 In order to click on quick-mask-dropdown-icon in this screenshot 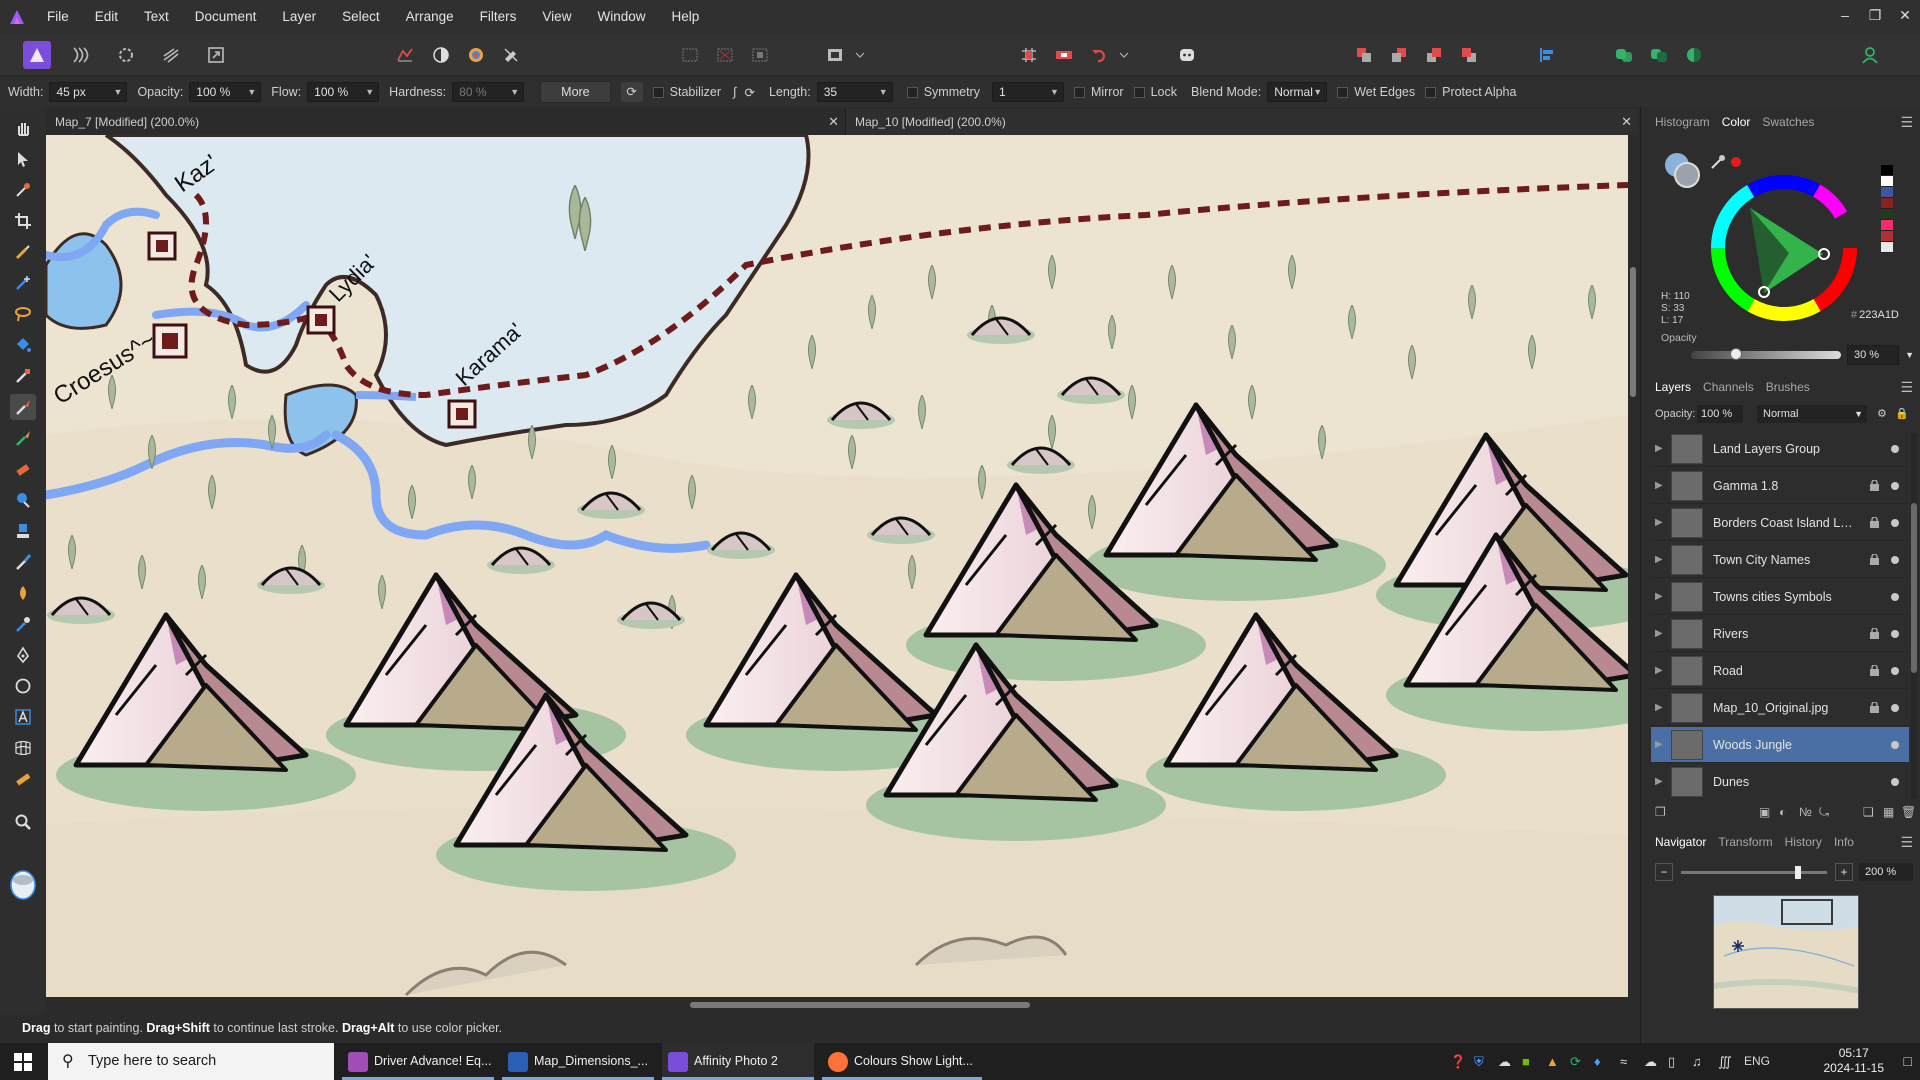, I will do `click(860, 55)`.